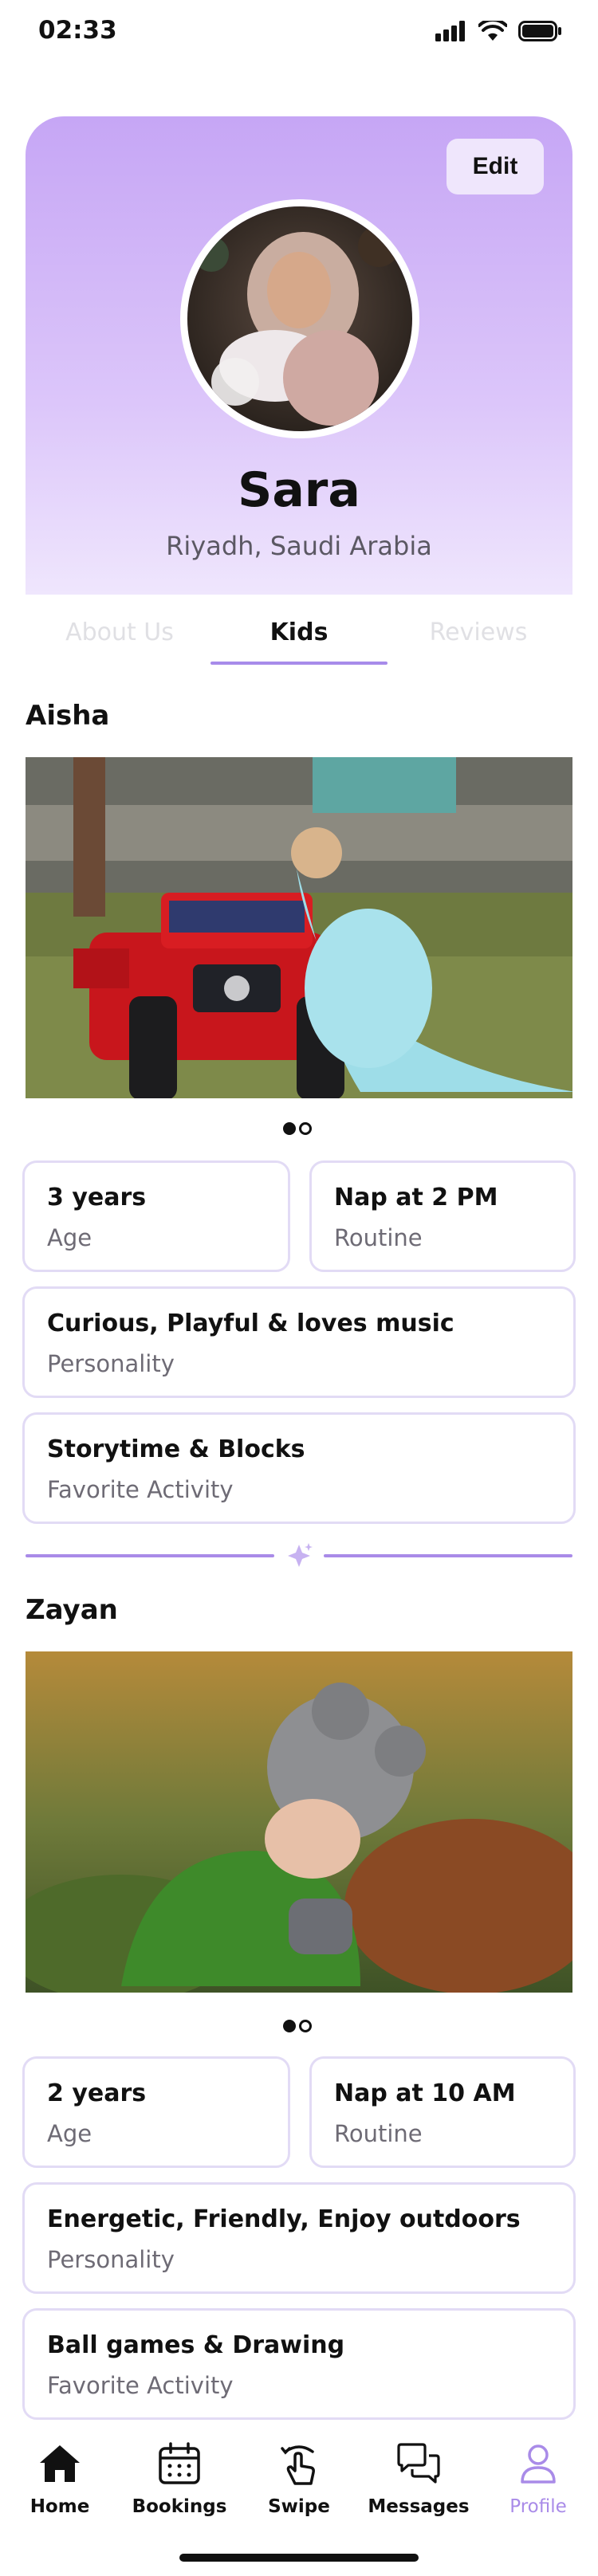 The width and height of the screenshot is (598, 2576). What do you see at coordinates (119, 632) in the screenshot?
I see `tab-about-us: About Us` at bounding box center [119, 632].